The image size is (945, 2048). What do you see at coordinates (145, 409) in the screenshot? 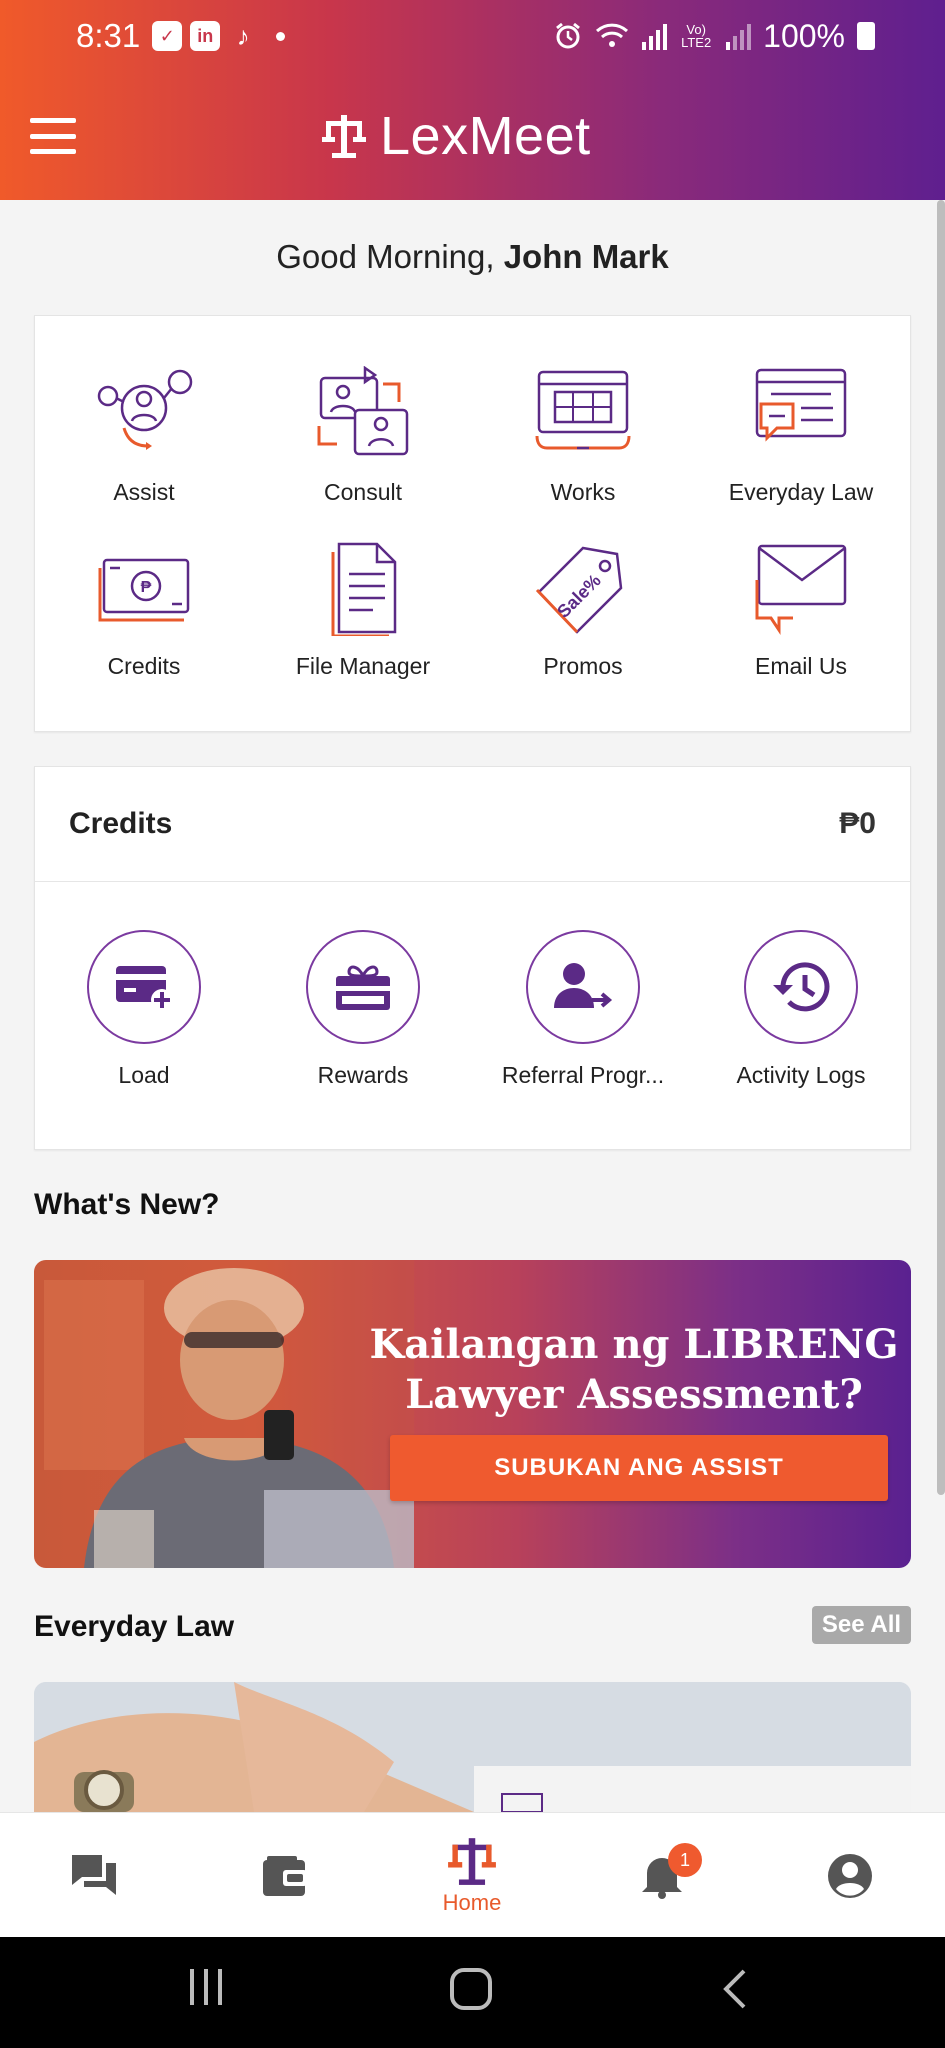
I see `assist-icon` at bounding box center [145, 409].